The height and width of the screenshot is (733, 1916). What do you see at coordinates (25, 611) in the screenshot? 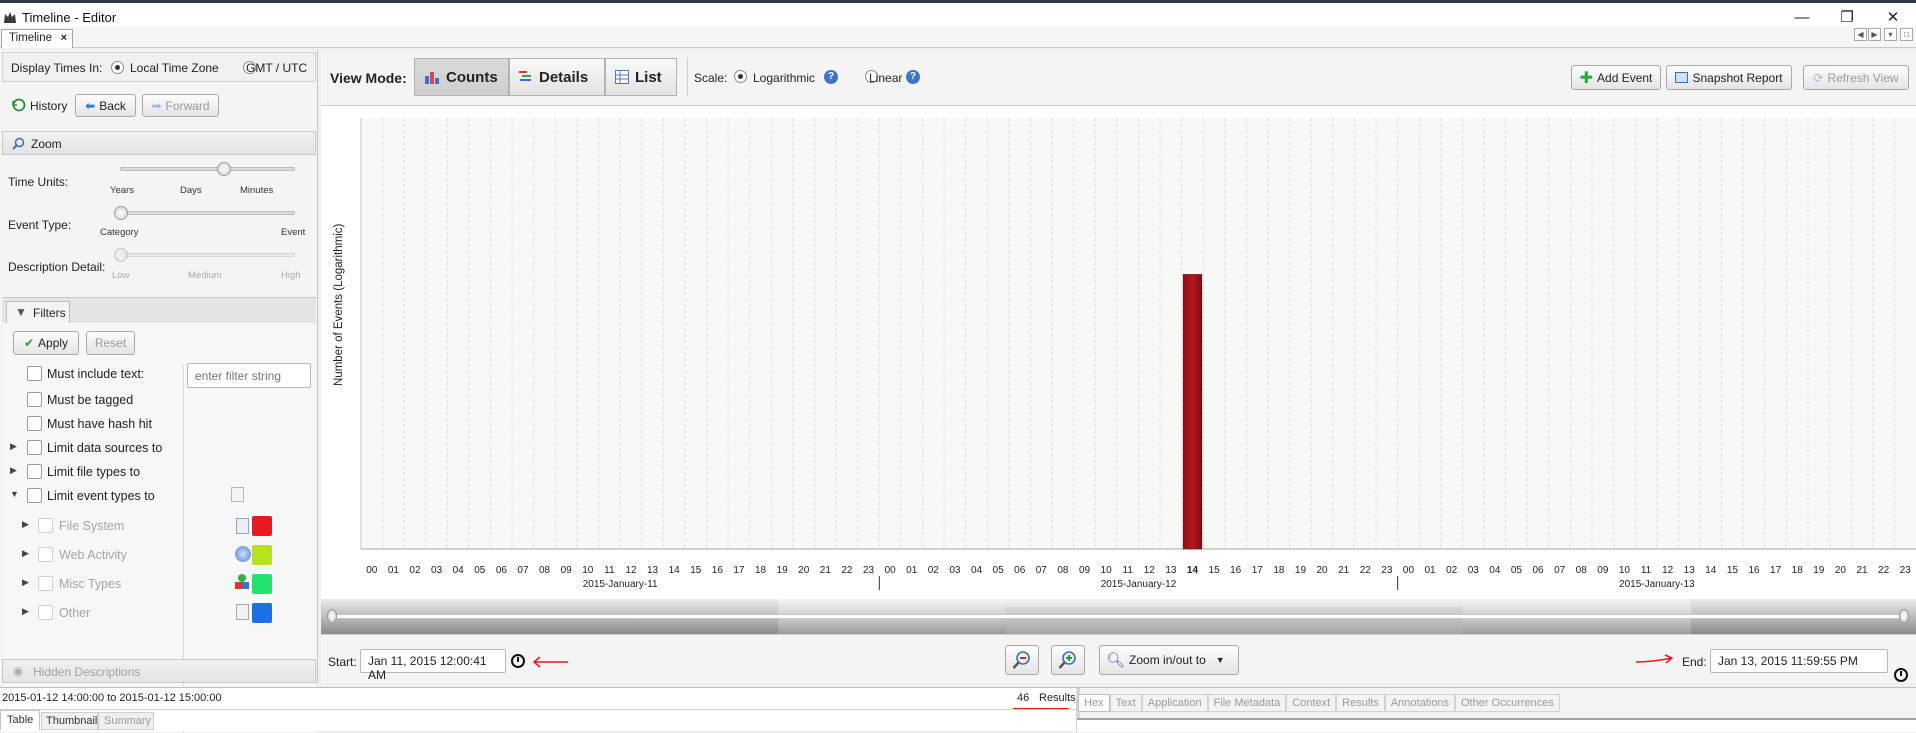
I see `expand-other-icon: ▶` at bounding box center [25, 611].